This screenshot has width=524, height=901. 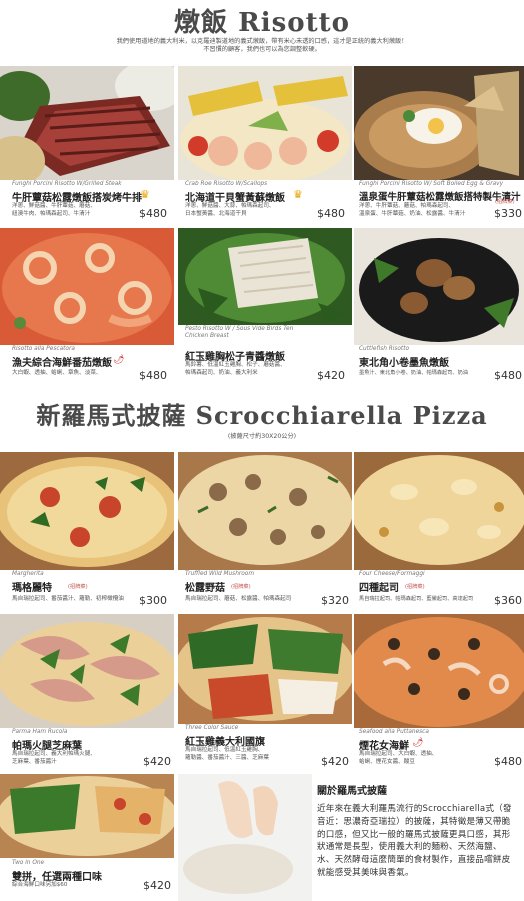 What do you see at coordinates (54, 206) in the screenshot?
I see `dish-description: 洋蔥、鮮菇醬、牛肝蕈菇、蘑菇、` at bounding box center [54, 206].